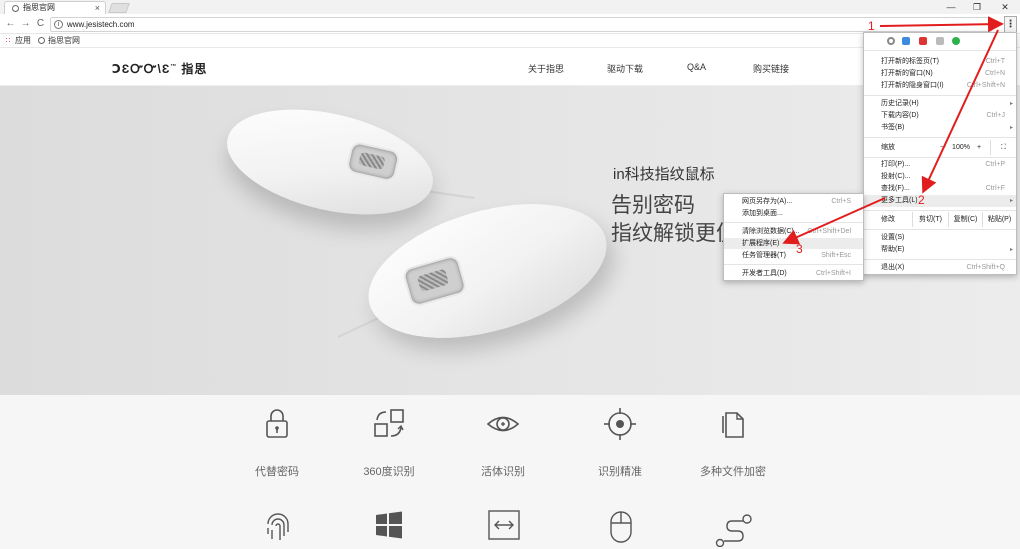 The width and height of the screenshot is (1020, 549). Describe the element at coordinates (25, 24) in the screenshot. I see `forward-button: →` at that location.